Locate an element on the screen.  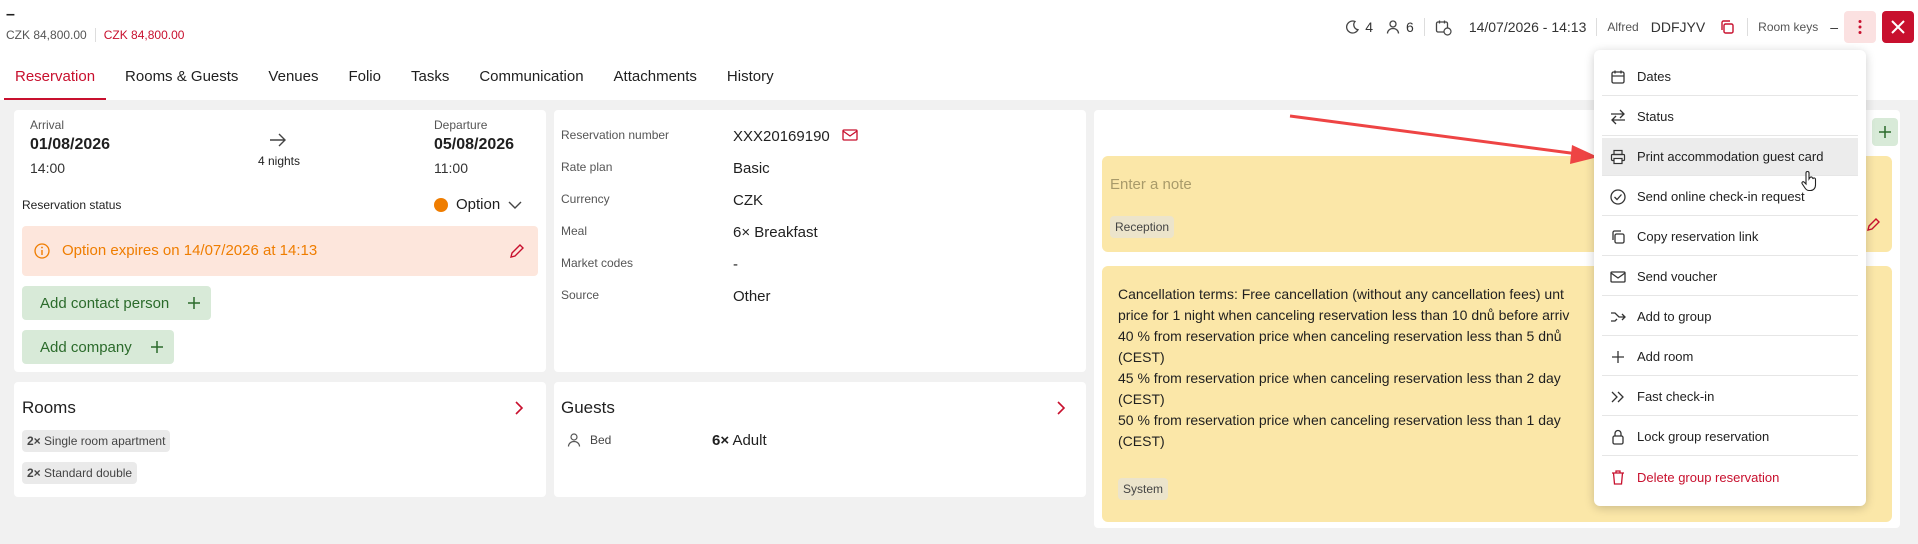
status-value: Option is located at coordinates (478, 204).